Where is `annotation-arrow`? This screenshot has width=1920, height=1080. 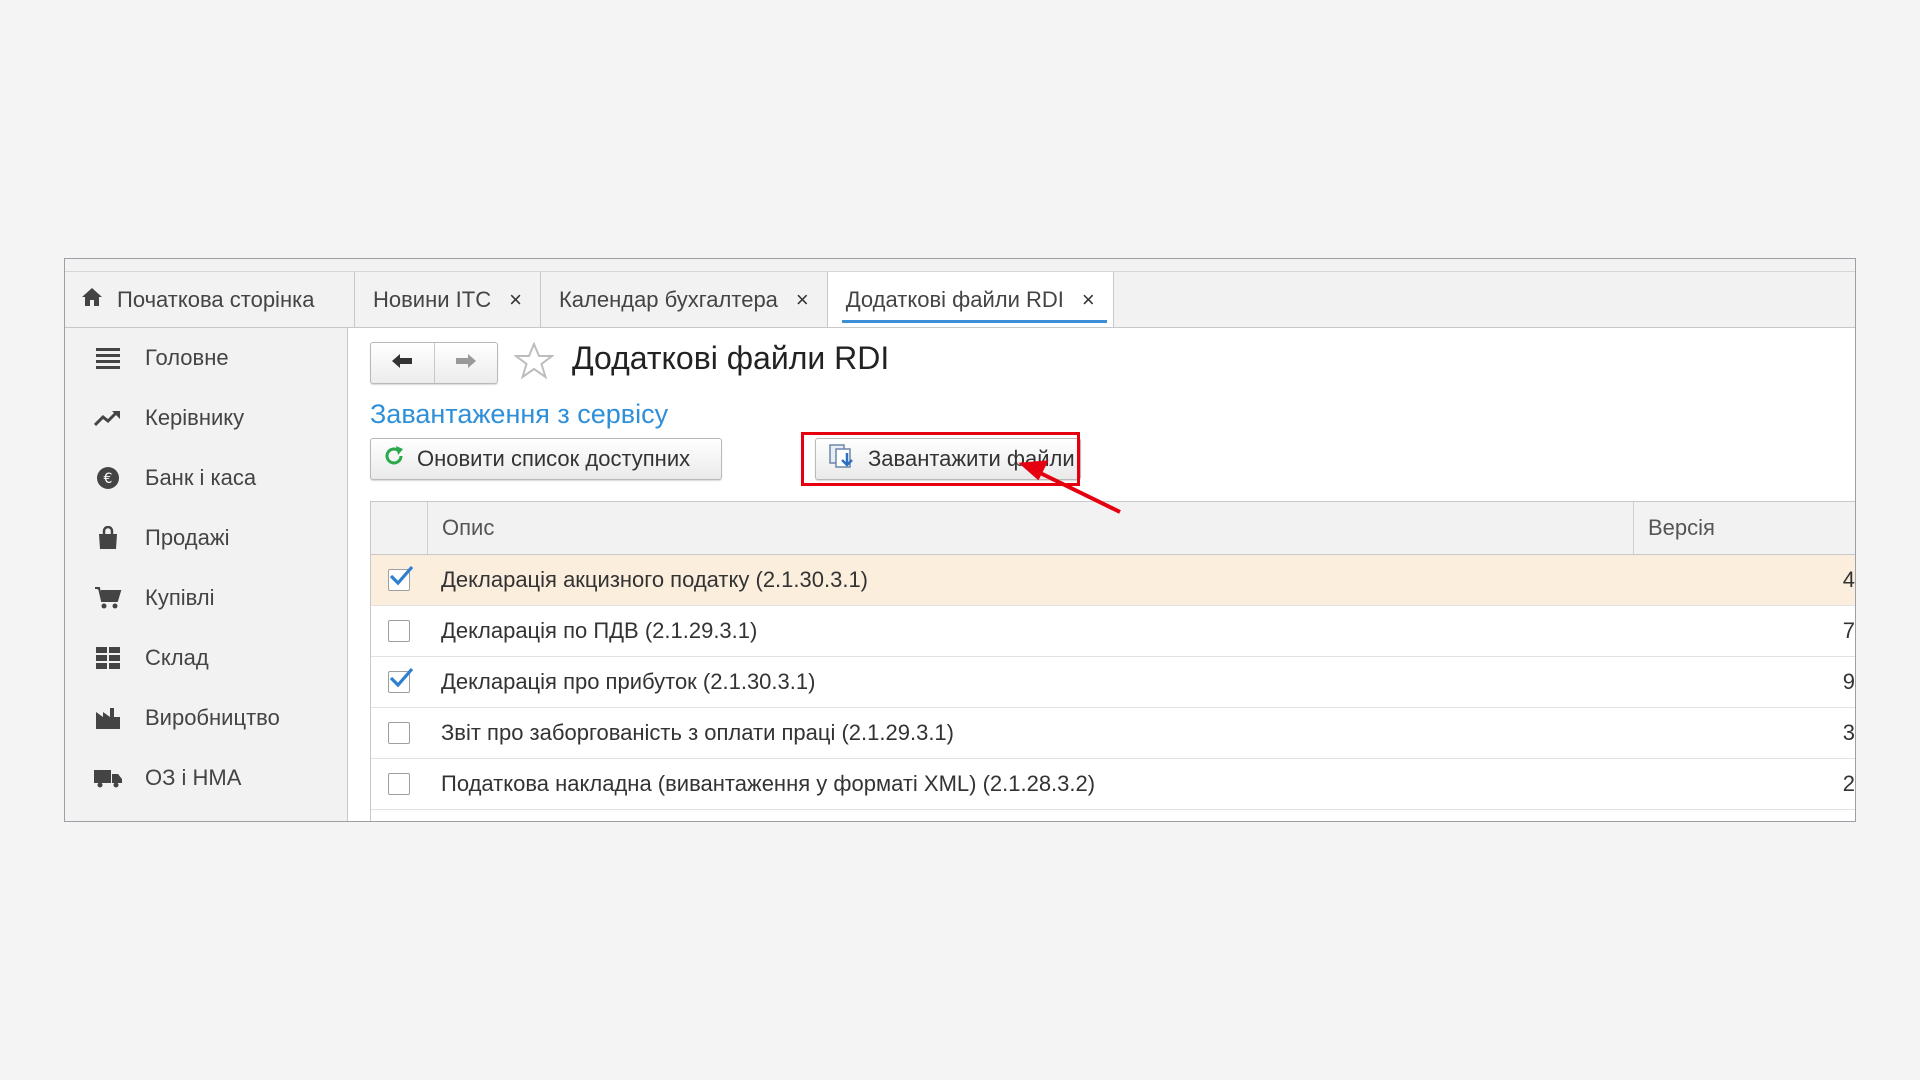 annotation-arrow is located at coordinates (1069, 487).